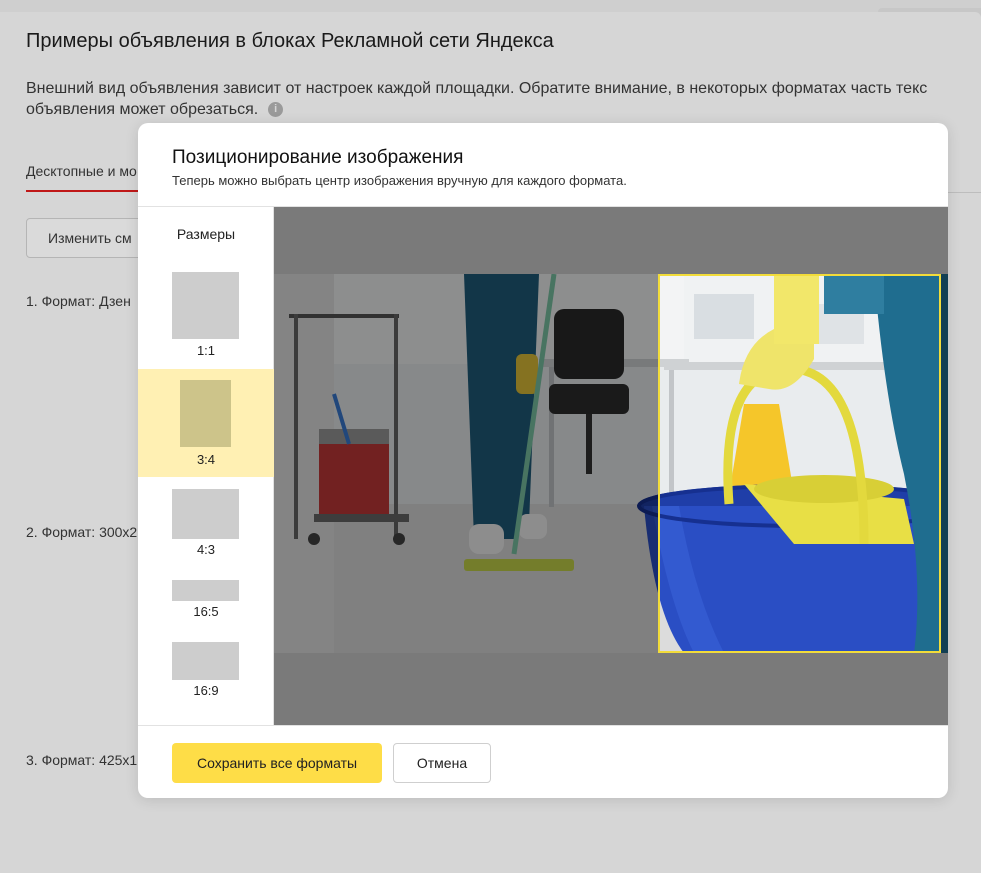  Describe the element at coordinates (442, 763) in the screenshot. I see `cancel-button: Отмена` at that location.